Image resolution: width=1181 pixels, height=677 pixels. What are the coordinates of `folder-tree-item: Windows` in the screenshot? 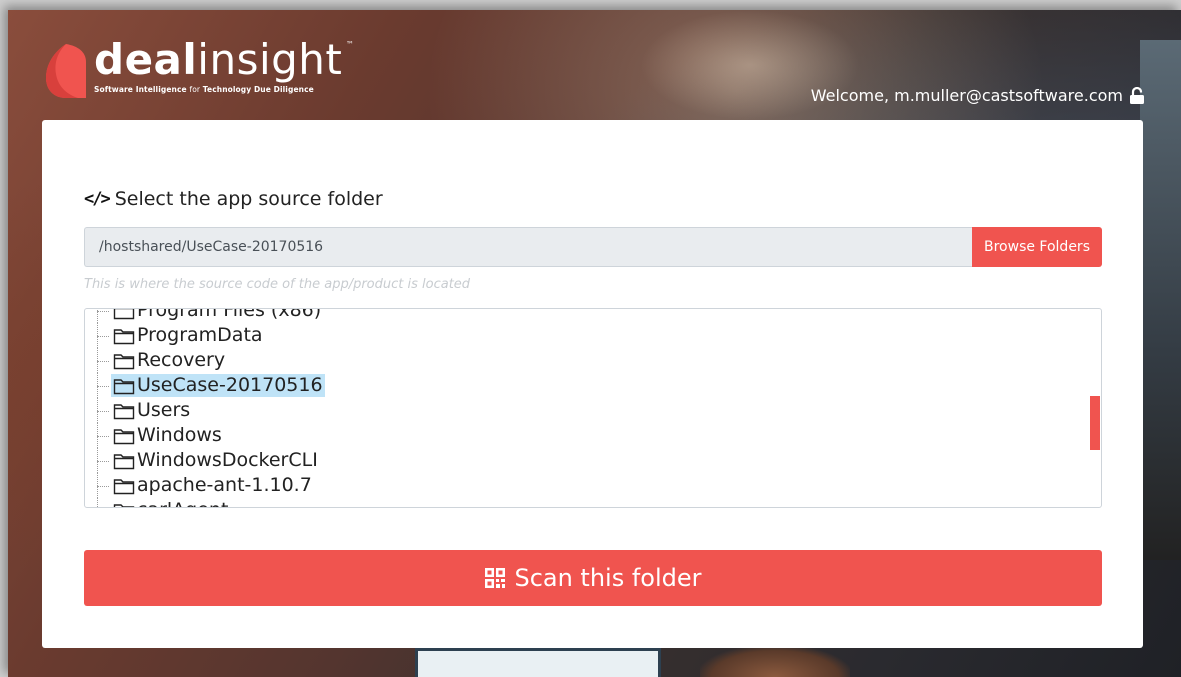 It's located at (580, 435).